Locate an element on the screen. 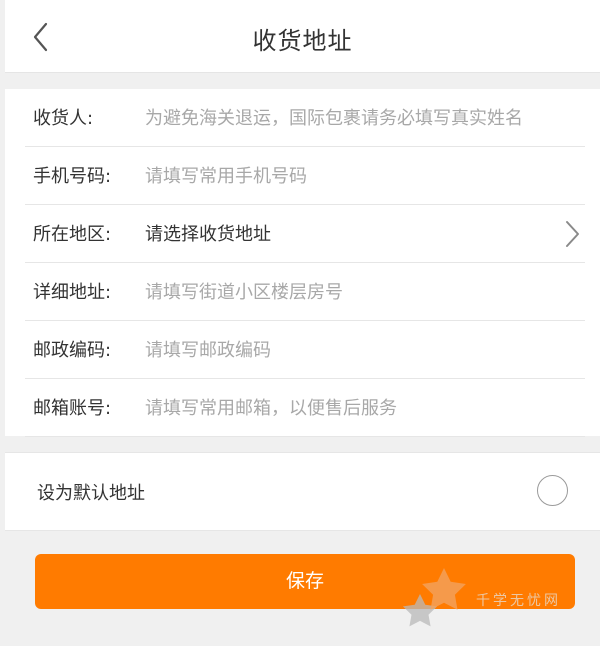 This screenshot has width=600, height=646. phone-row: 手机号码: 请填写常用手机号码 is located at coordinates (305, 176).